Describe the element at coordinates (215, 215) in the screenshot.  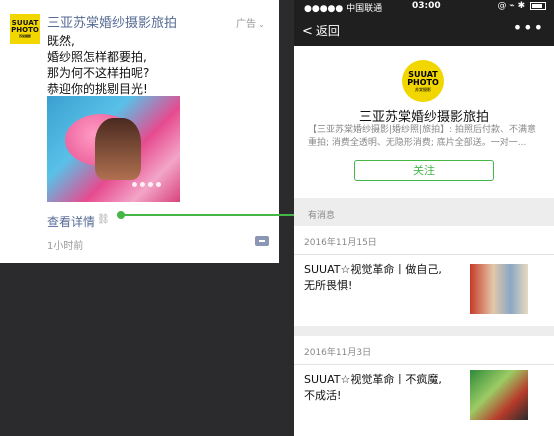
I see `connector-line` at that location.